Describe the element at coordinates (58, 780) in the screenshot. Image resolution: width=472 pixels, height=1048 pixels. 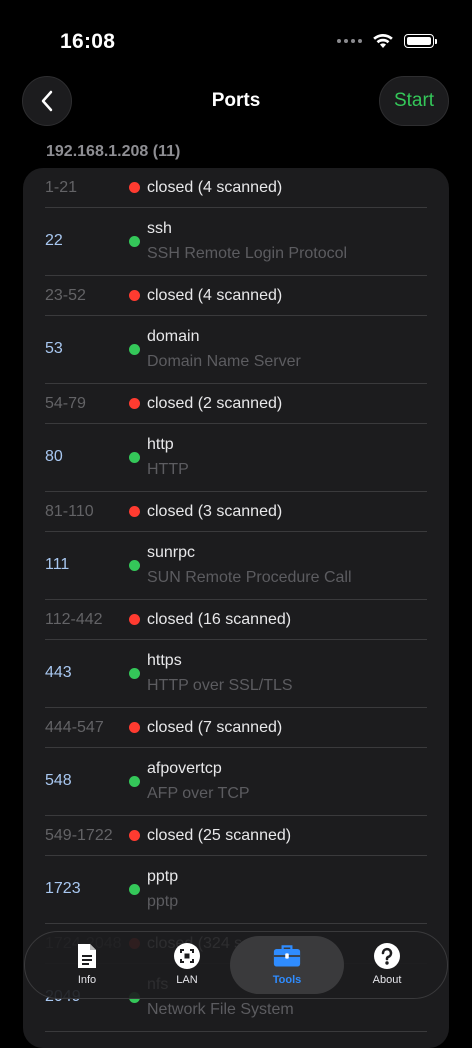
I see `port-number: 548` at that location.